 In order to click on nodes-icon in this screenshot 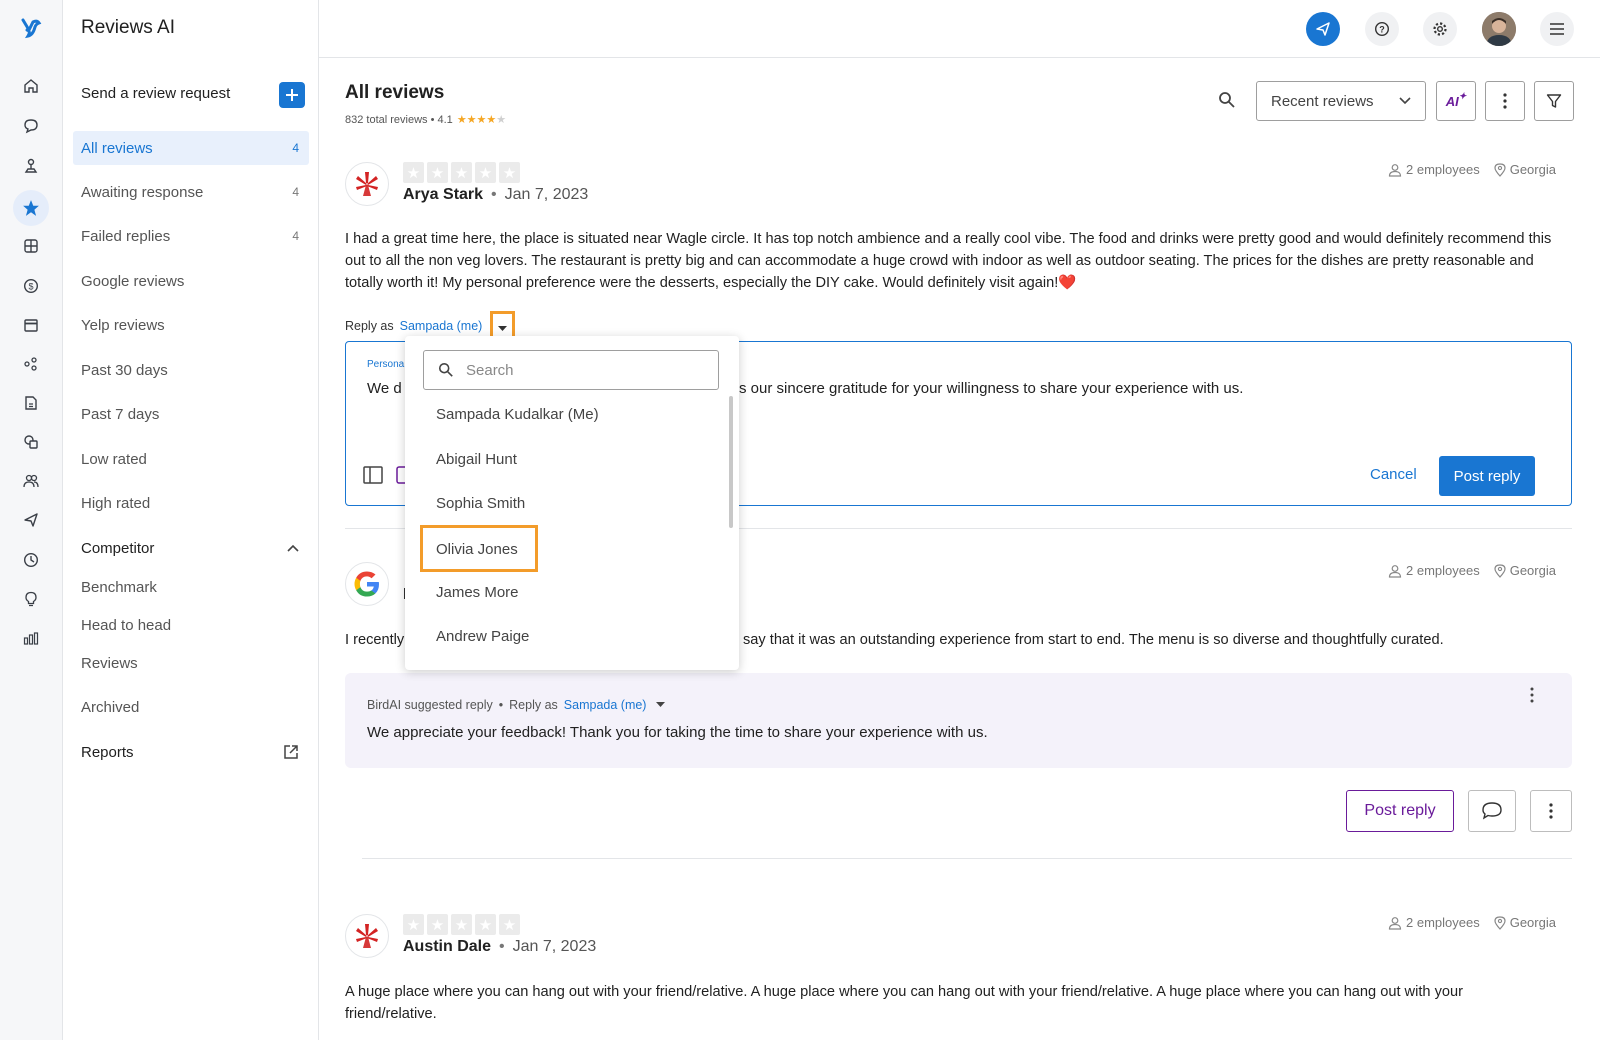, I will do `click(31, 364)`.